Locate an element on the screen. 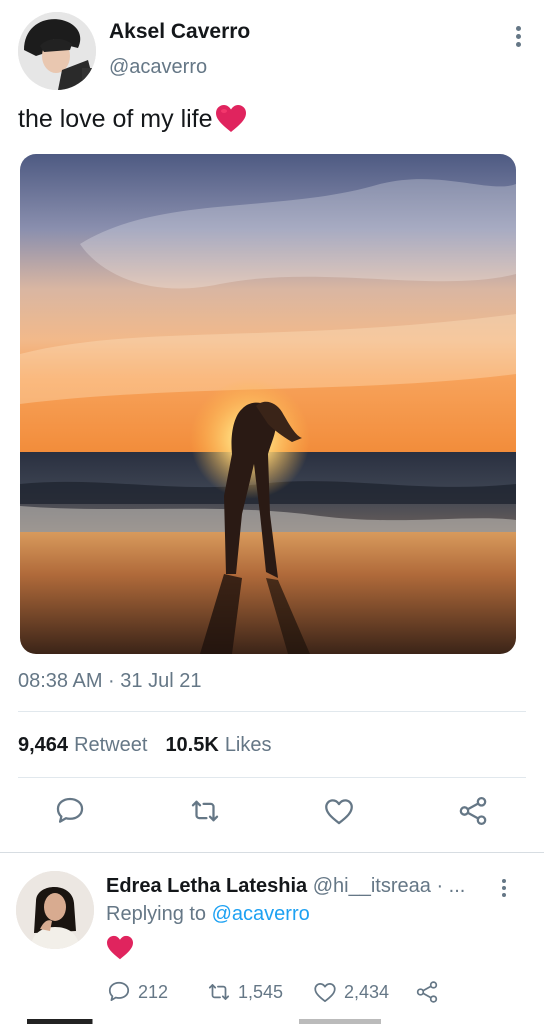  next-item-peek is located at coordinates (272, 1021).